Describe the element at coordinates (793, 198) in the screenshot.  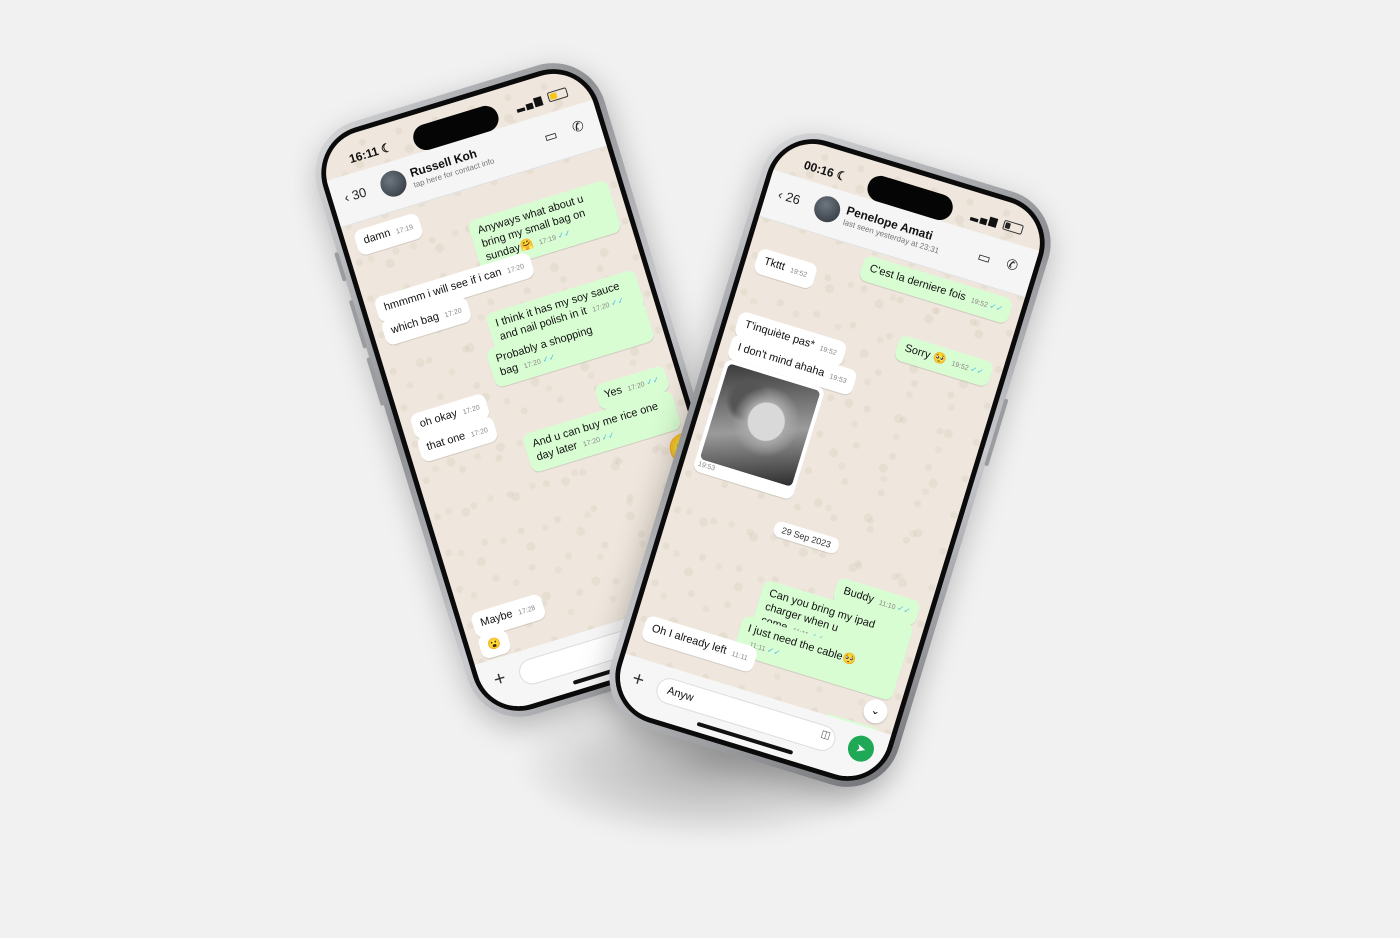
I see `unread-count: 26` at that location.